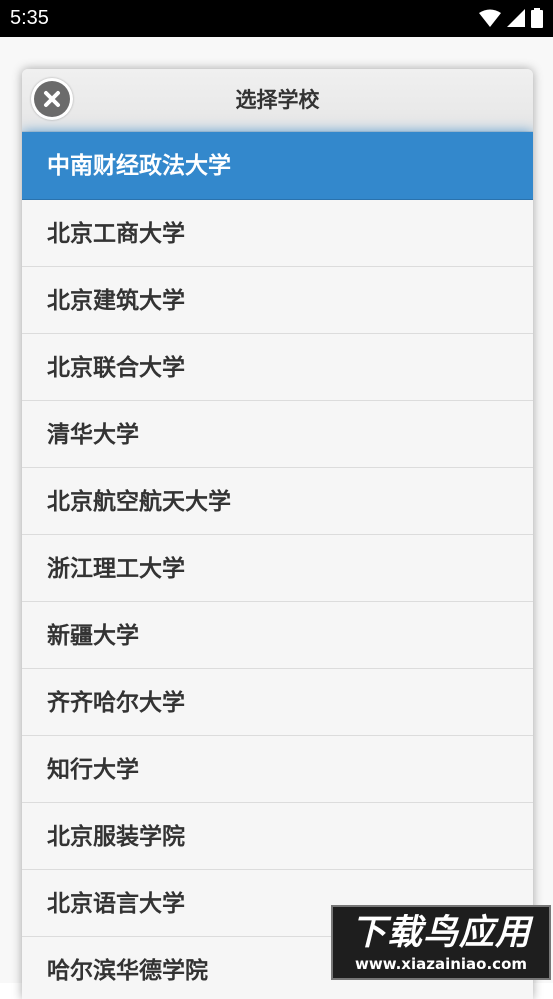  What do you see at coordinates (441, 964) in the screenshot?
I see `watermark-url: www.xiazainiao.com` at bounding box center [441, 964].